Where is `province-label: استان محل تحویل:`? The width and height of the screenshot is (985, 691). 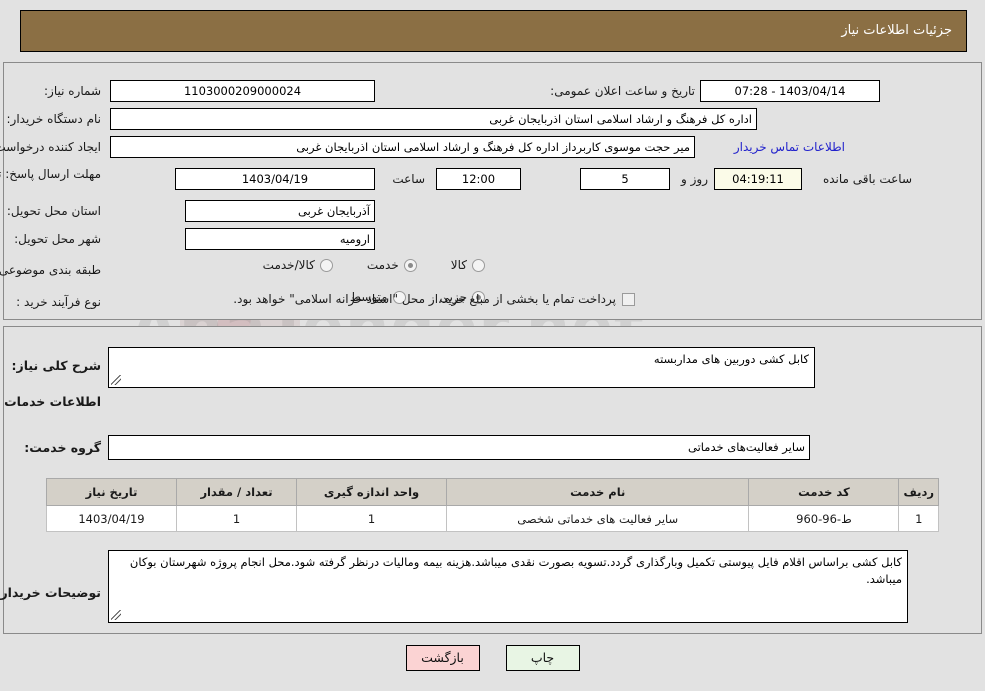
province-label: استان محل تحویل: is located at coordinates (53, 211).